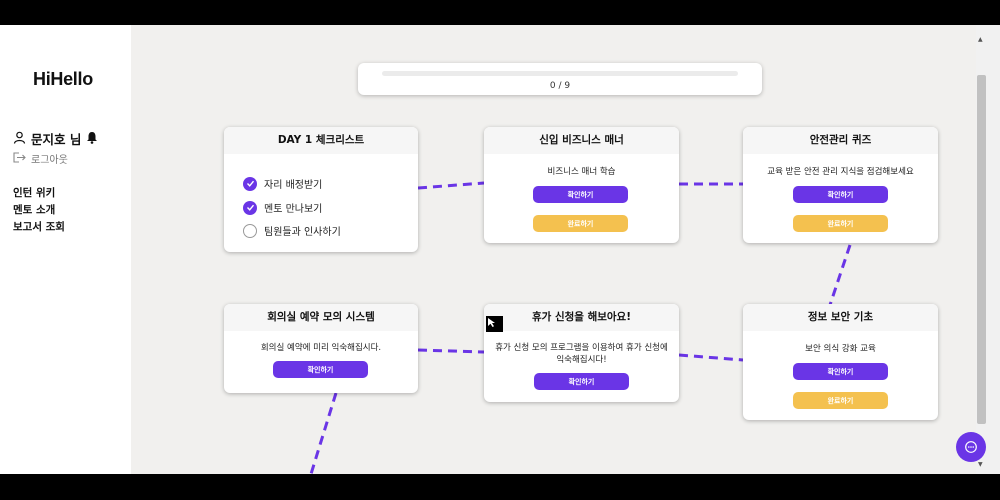  Describe the element at coordinates (323, 433) in the screenshot. I see `connector-meeting-down` at that location.